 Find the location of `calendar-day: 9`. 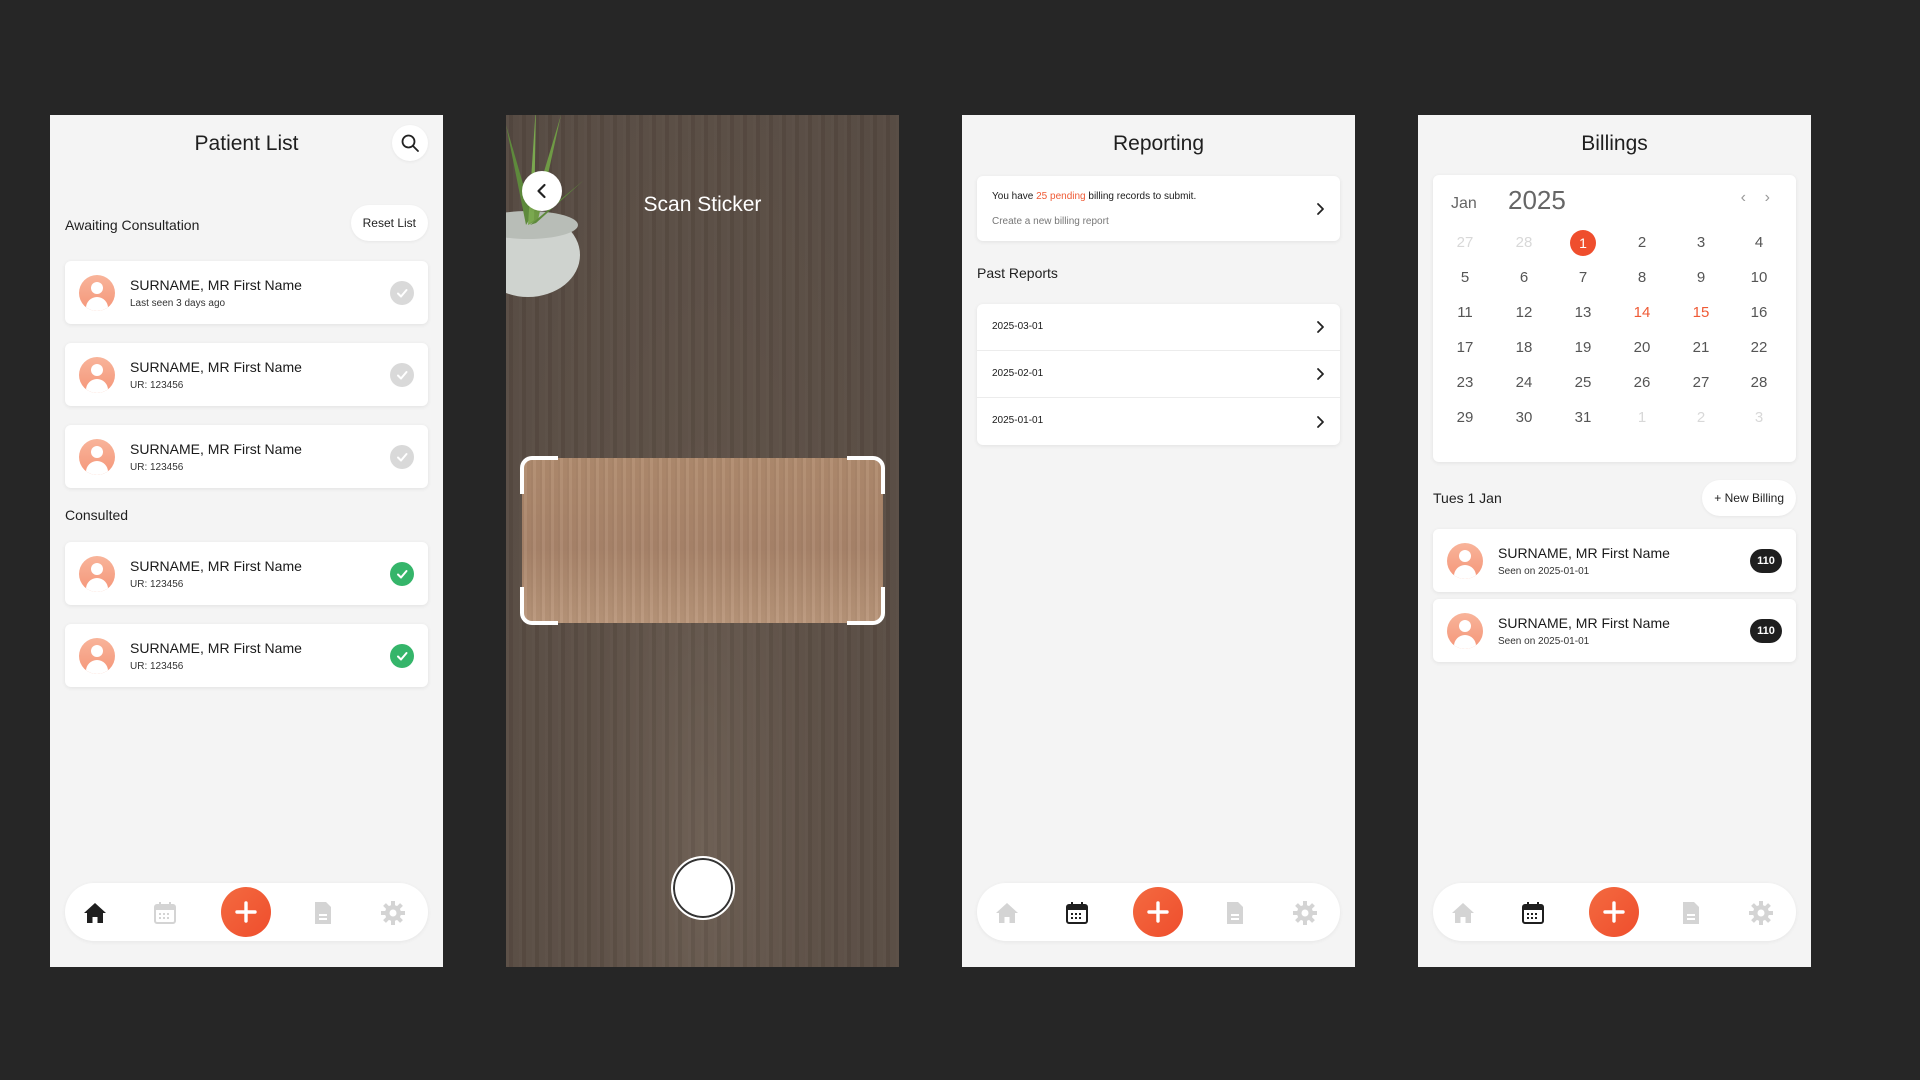

calendar-day: 9 is located at coordinates (1701, 278).